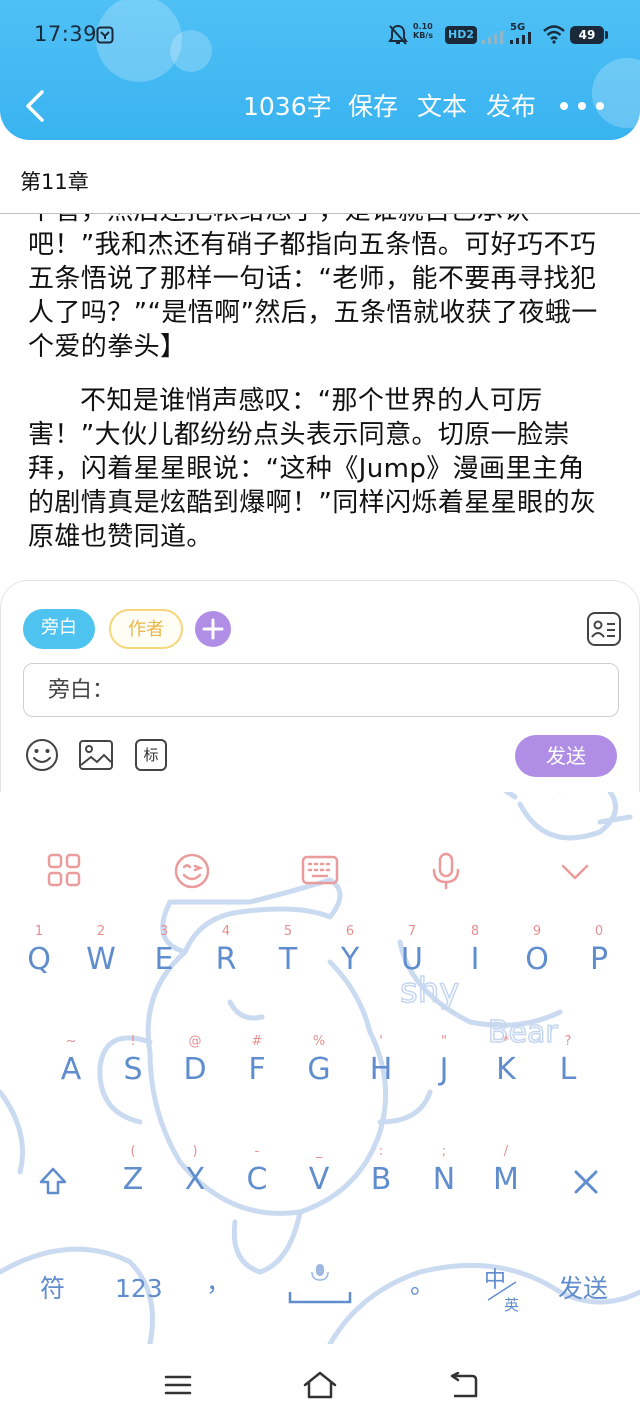 This screenshot has height=1423, width=640. What do you see at coordinates (463, 1385) in the screenshot?
I see `back-nav-icon` at bounding box center [463, 1385].